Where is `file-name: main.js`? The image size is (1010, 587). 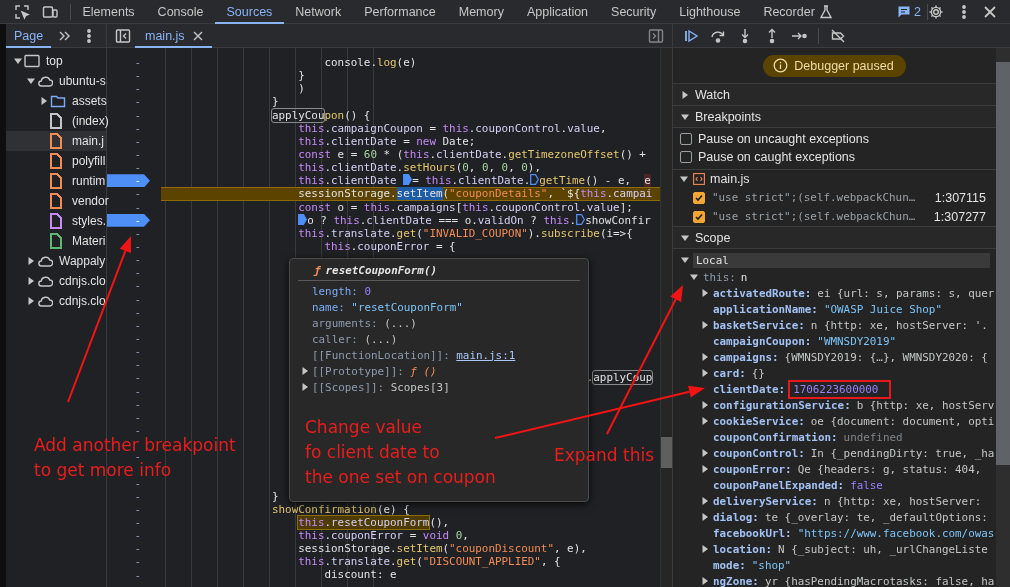 file-name: main.js is located at coordinates (730, 179).